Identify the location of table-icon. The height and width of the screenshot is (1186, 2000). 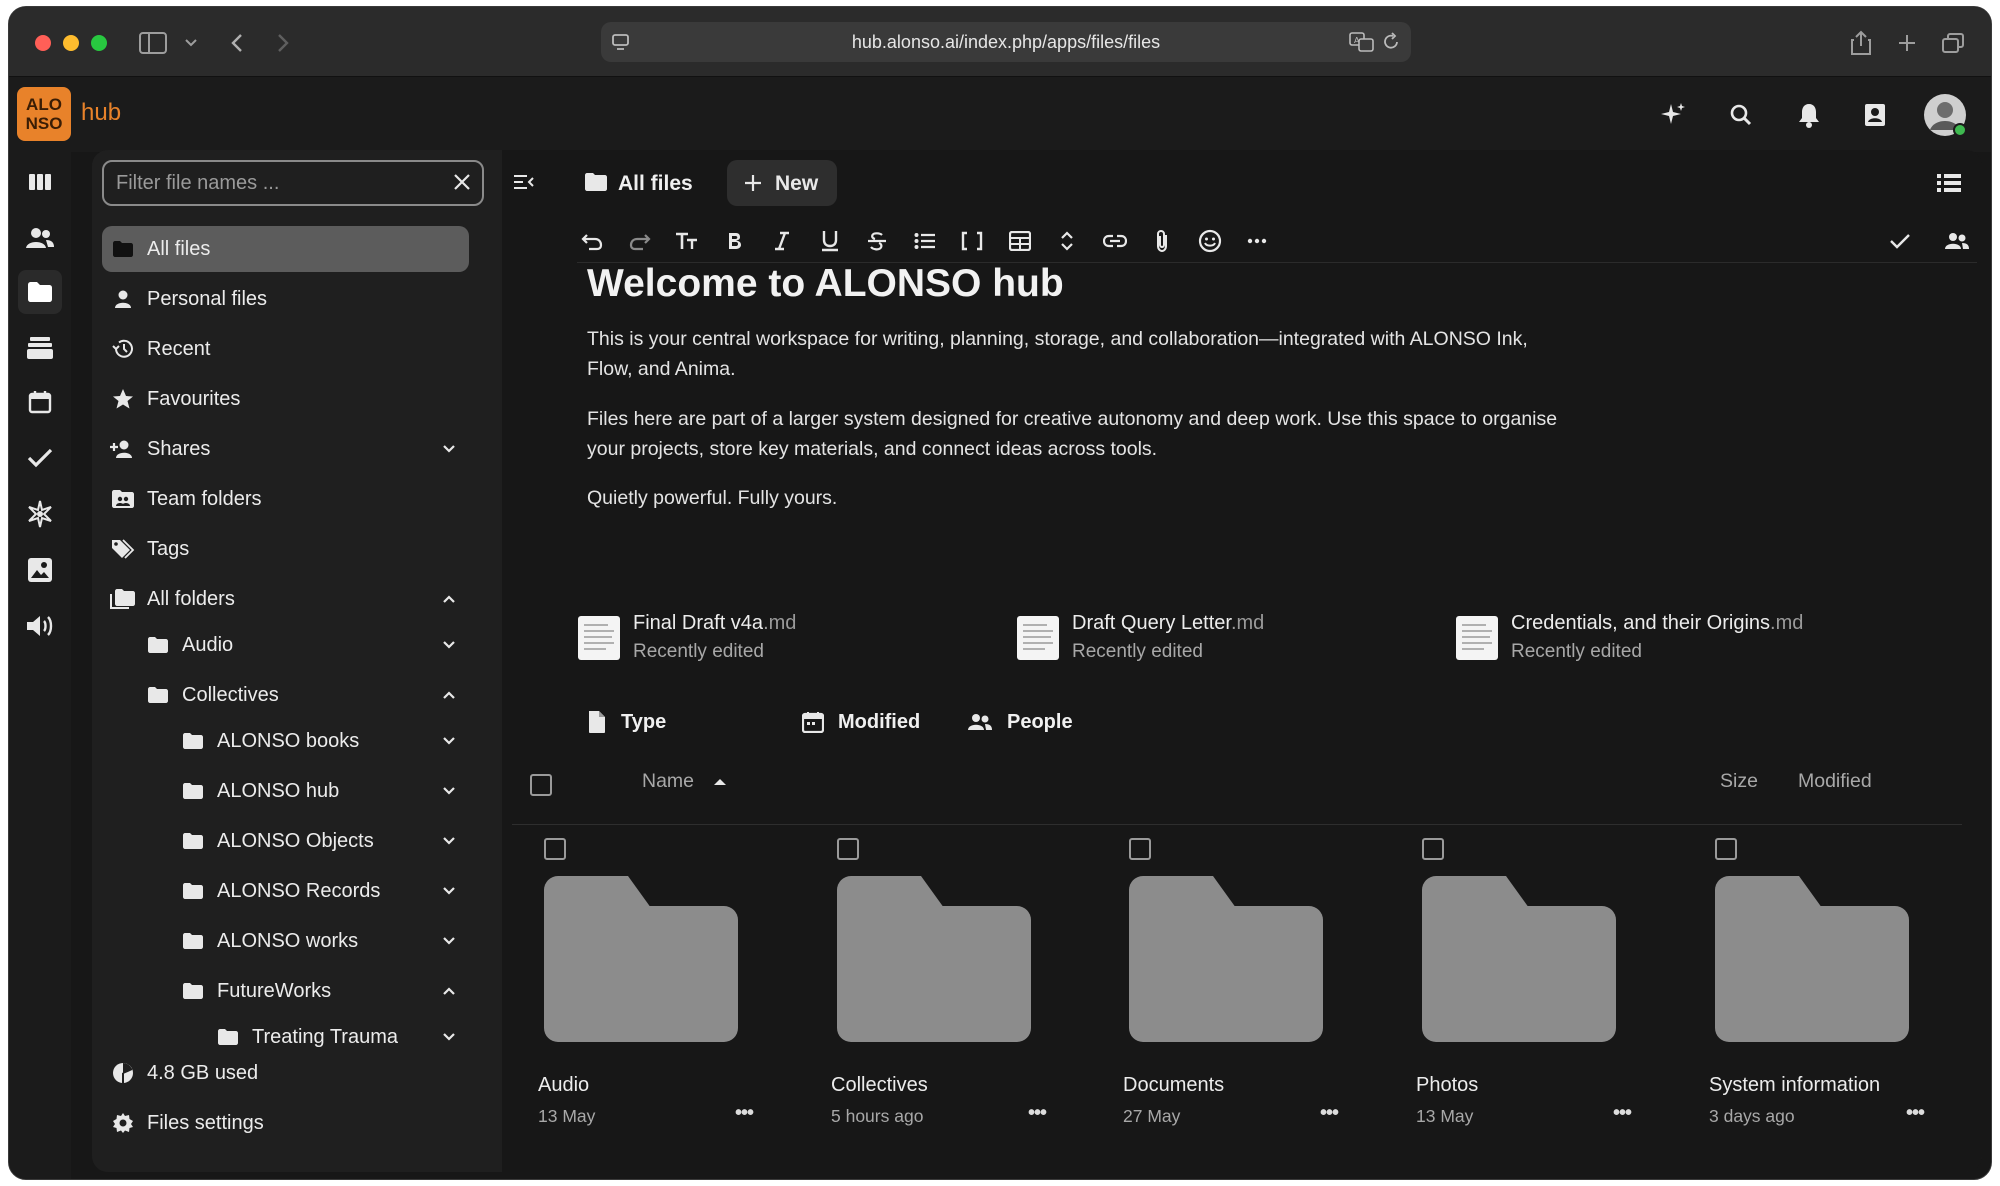
(1020, 241).